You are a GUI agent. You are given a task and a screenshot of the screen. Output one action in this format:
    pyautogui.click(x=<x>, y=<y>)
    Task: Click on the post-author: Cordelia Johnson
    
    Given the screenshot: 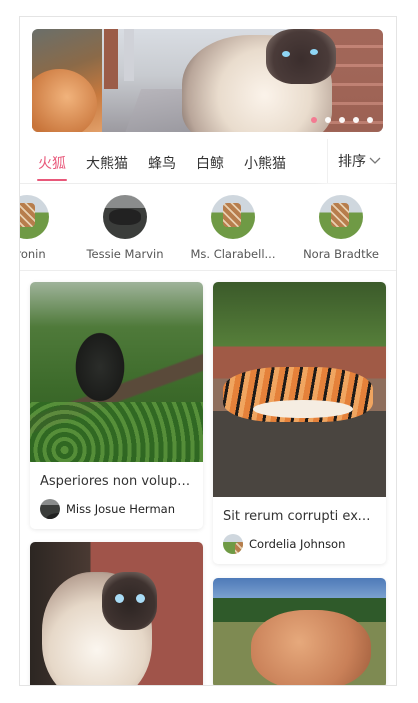 What is the action you would take?
    pyautogui.click(x=299, y=544)
    